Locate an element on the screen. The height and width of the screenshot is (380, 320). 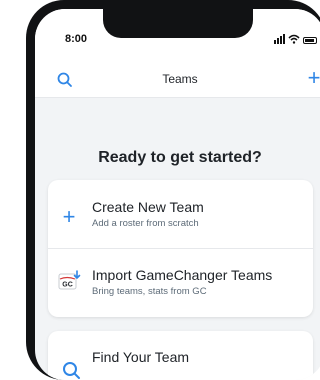
page-title: Teams is located at coordinates (180, 79).